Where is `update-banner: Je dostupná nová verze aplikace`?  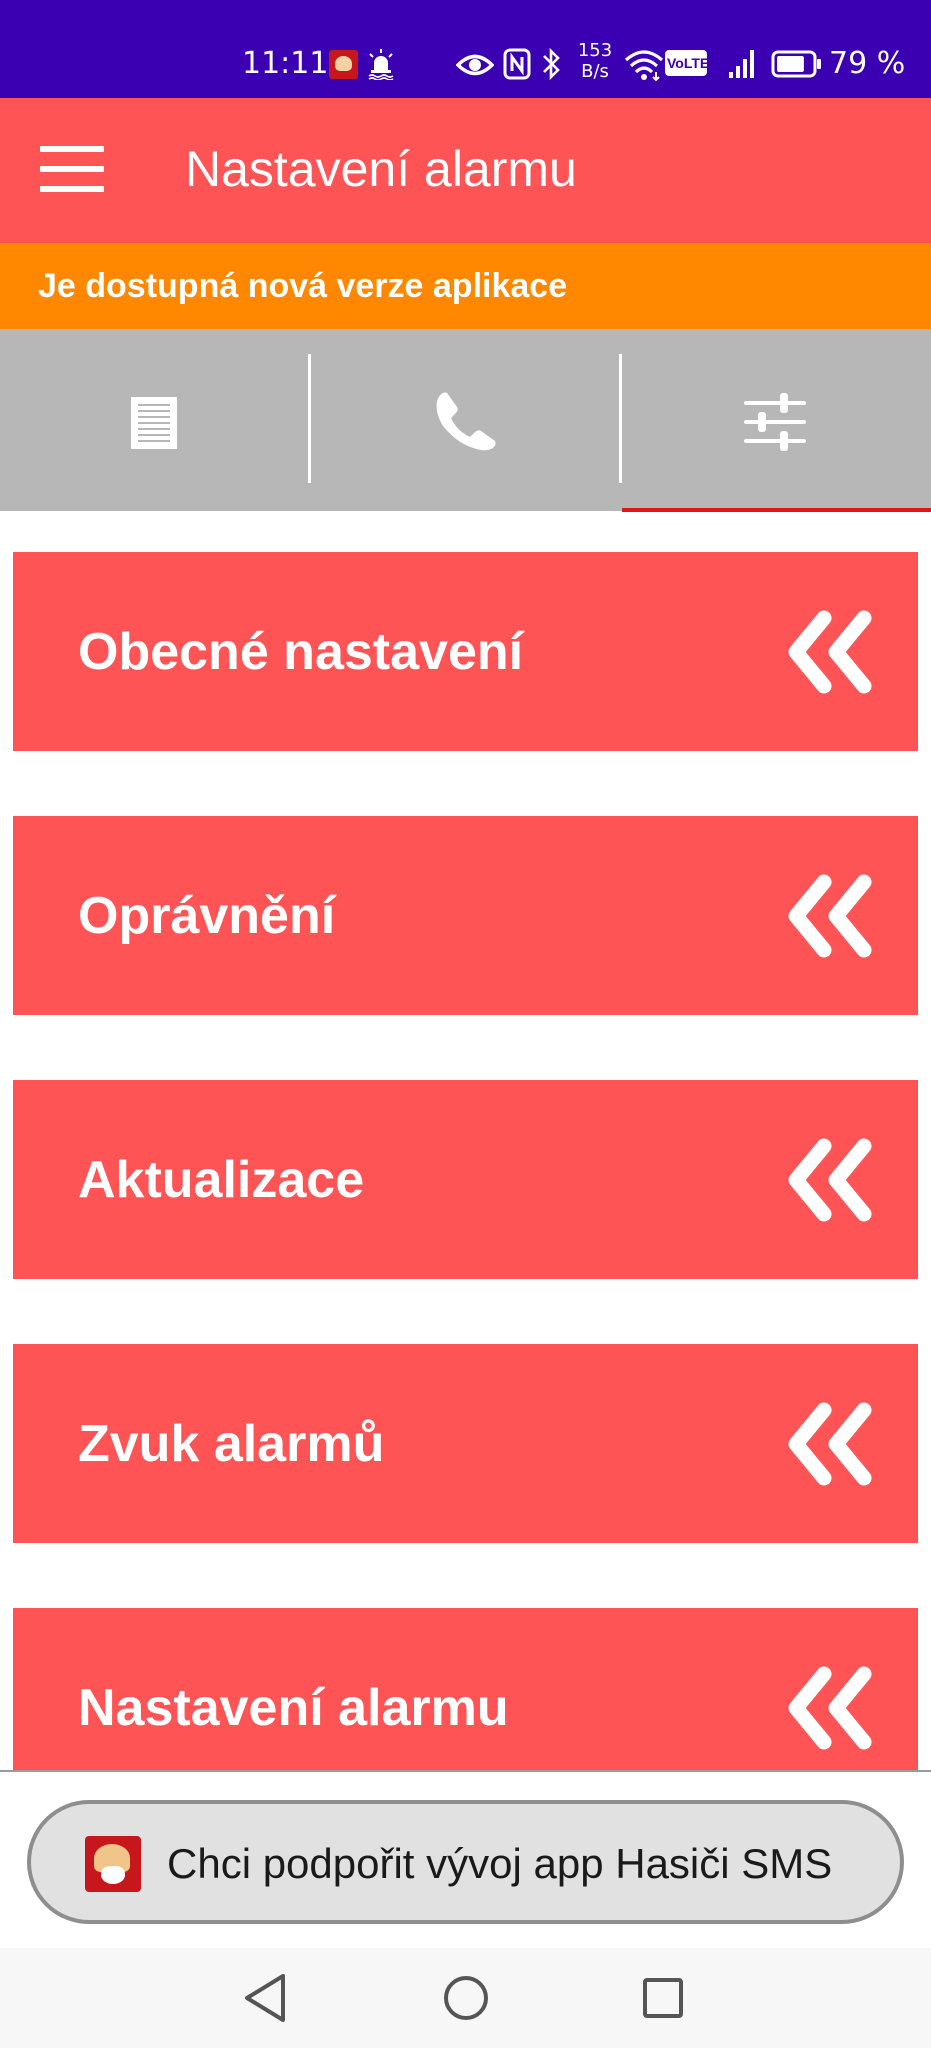 update-banner: Je dostupná nová verze aplikace is located at coordinates (465, 286).